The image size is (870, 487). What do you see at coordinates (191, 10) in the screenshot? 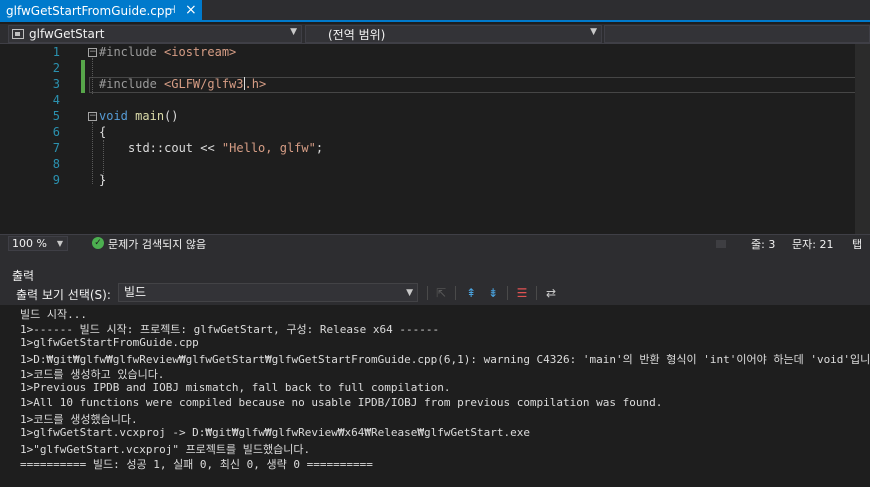
I see `close-icon: ×` at bounding box center [191, 10].